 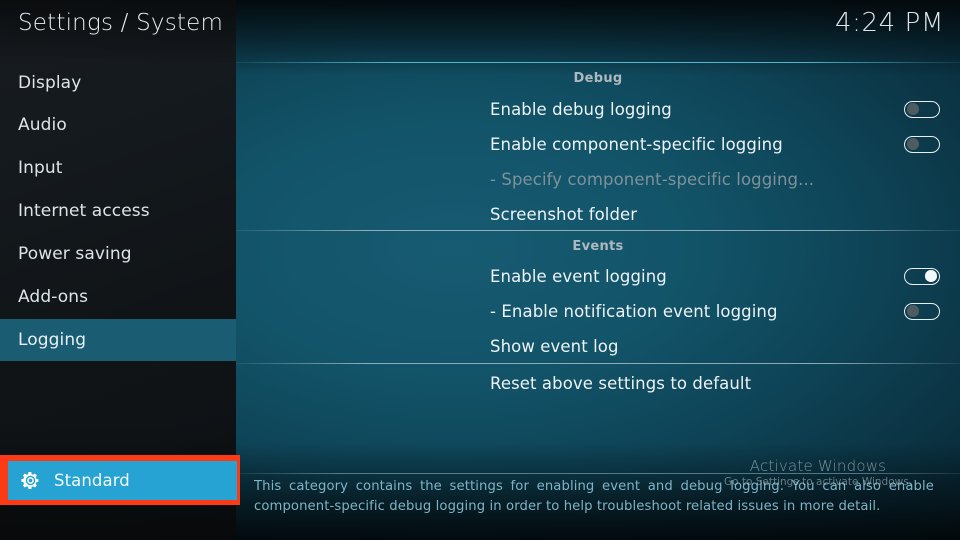 I want to click on group-divider-events-reset, so click(x=598, y=363).